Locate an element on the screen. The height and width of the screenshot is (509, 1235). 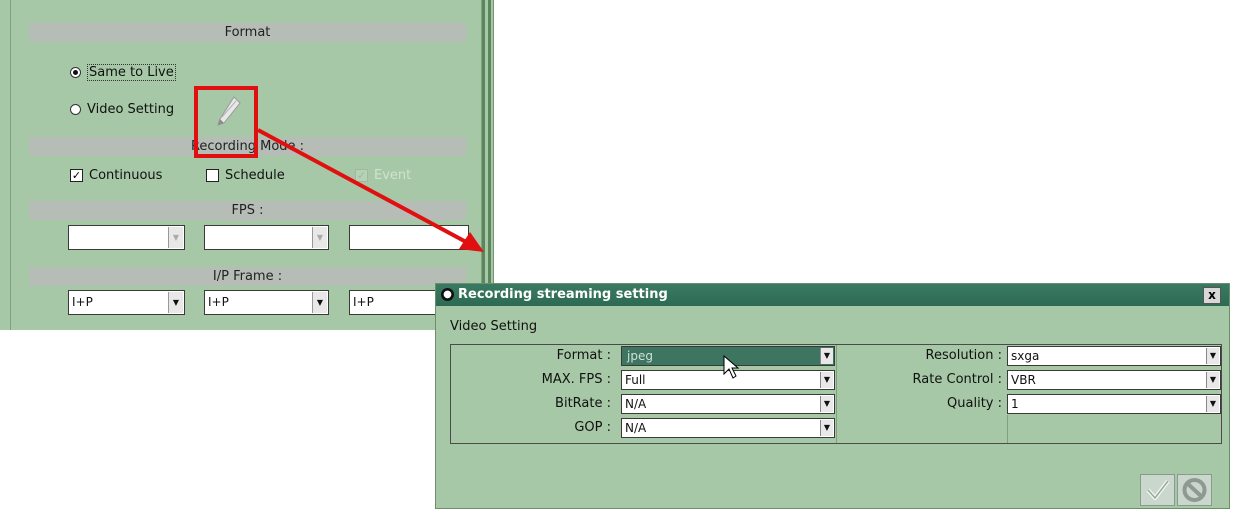
ip-frame-select-1: I+P ▼ is located at coordinates (126, 302).